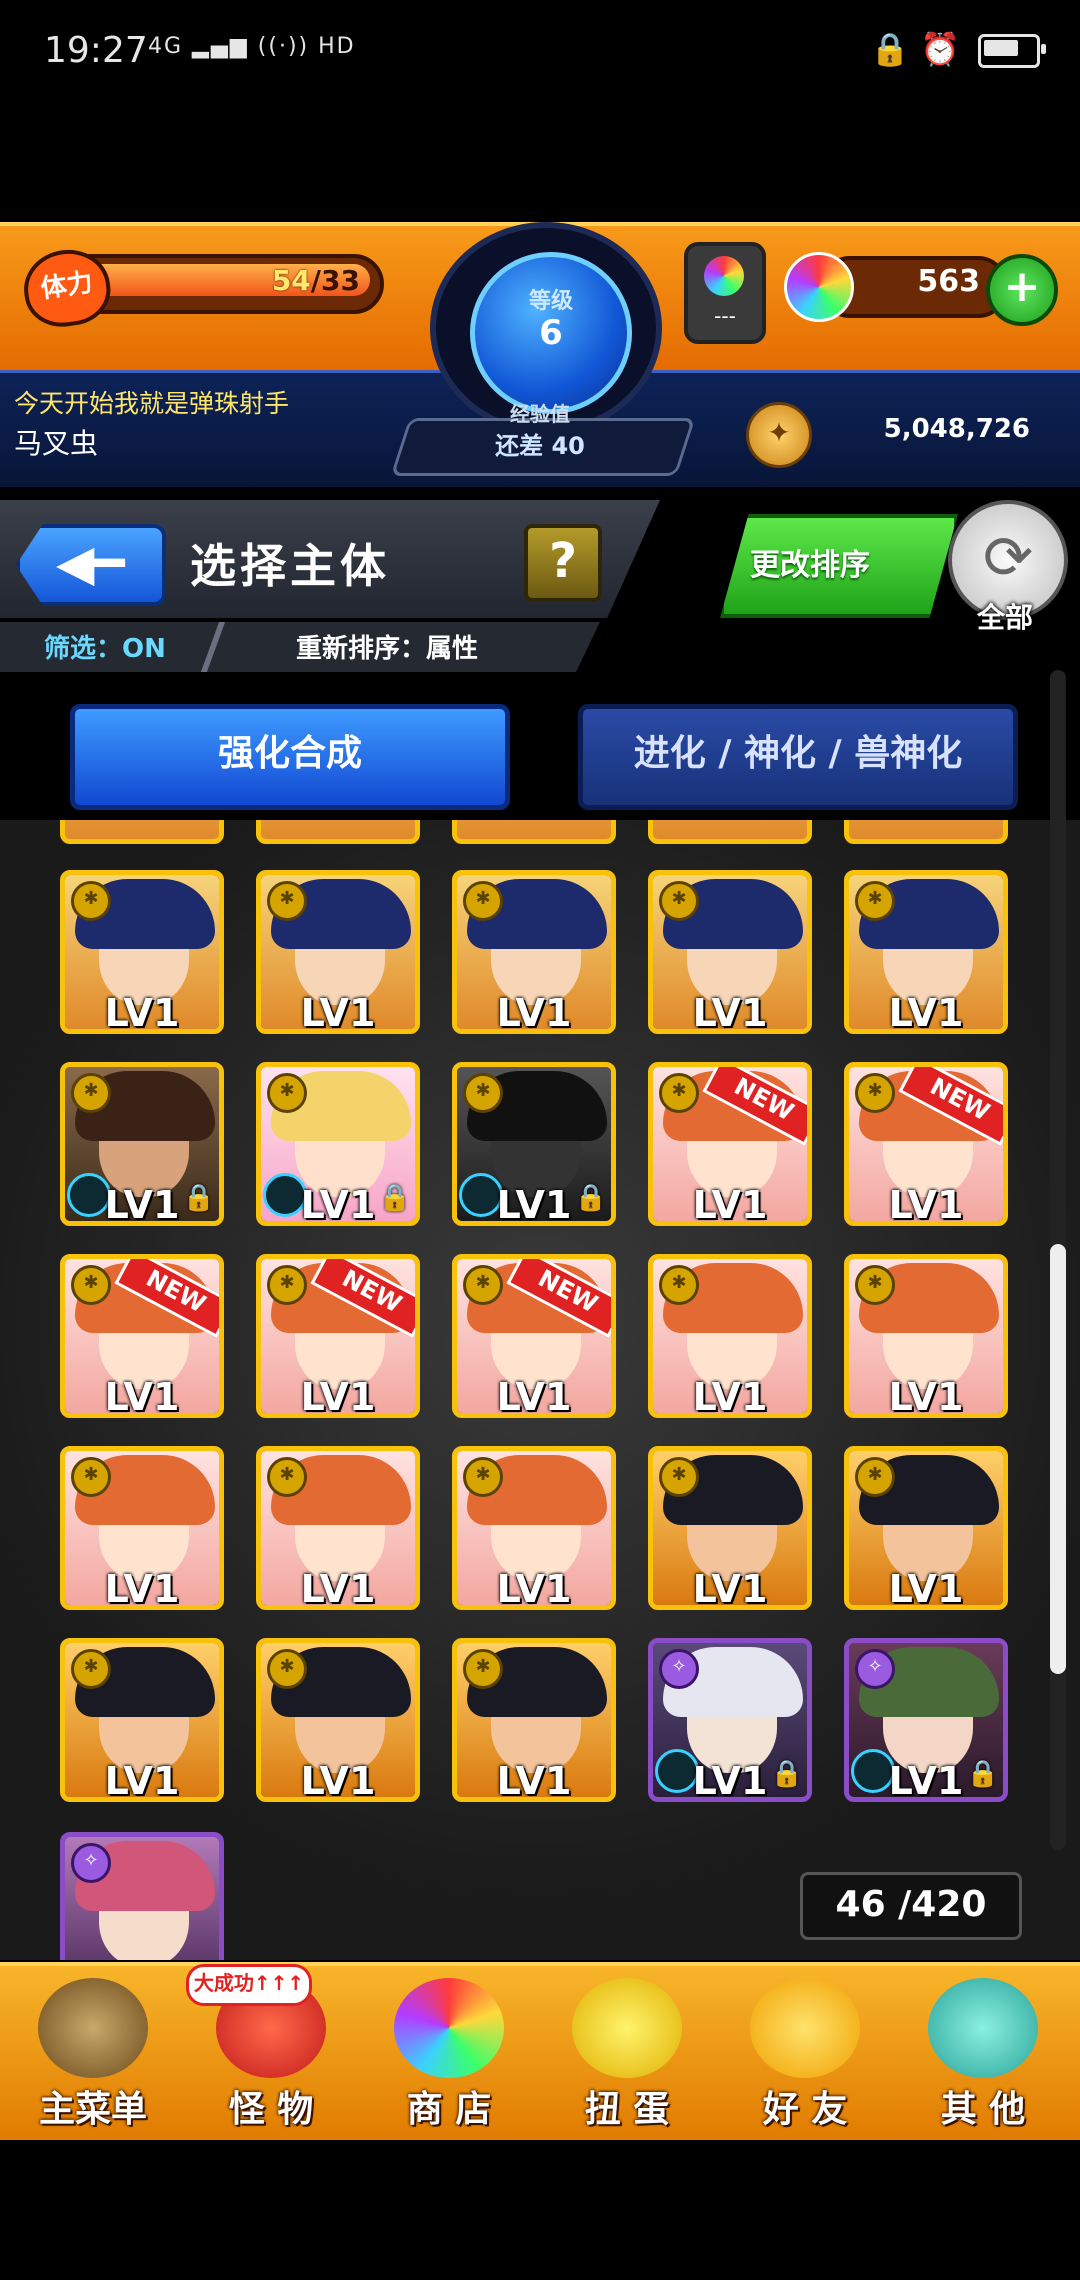  What do you see at coordinates (92, 2109) in the screenshot?
I see `nav-label: 主菜单` at bounding box center [92, 2109].